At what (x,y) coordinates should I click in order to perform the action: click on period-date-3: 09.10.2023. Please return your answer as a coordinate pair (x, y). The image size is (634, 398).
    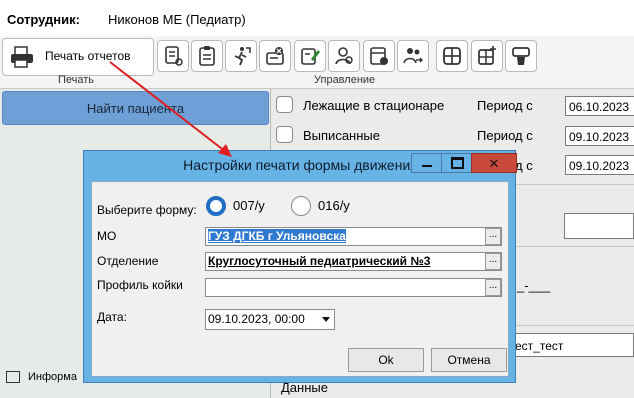
    Looking at the image, I should click on (599, 165).